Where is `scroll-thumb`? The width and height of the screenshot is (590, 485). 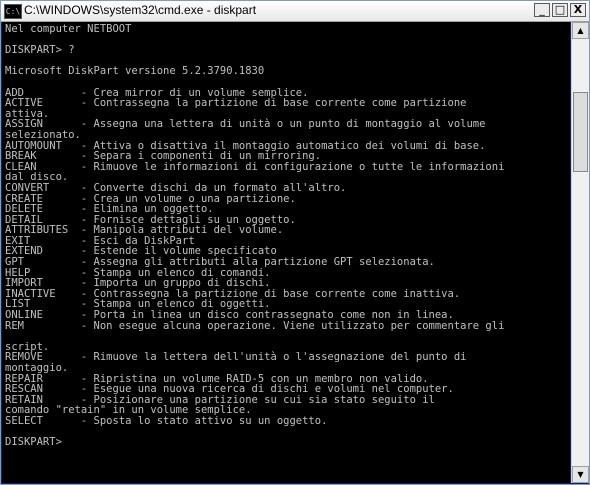 scroll-thumb is located at coordinates (580, 132).